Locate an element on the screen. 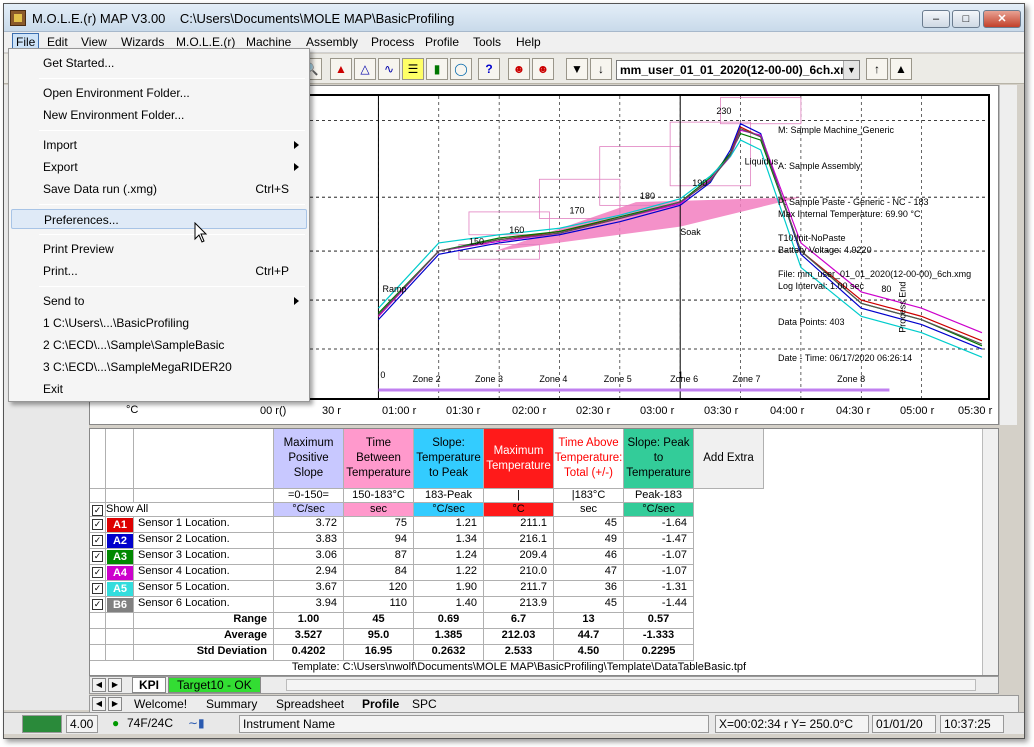 This screenshot has height=747, width=1034. run-select: mm_user_01_01_2020(12-00-00)_6ch.xr ▼ is located at coordinates (738, 70).